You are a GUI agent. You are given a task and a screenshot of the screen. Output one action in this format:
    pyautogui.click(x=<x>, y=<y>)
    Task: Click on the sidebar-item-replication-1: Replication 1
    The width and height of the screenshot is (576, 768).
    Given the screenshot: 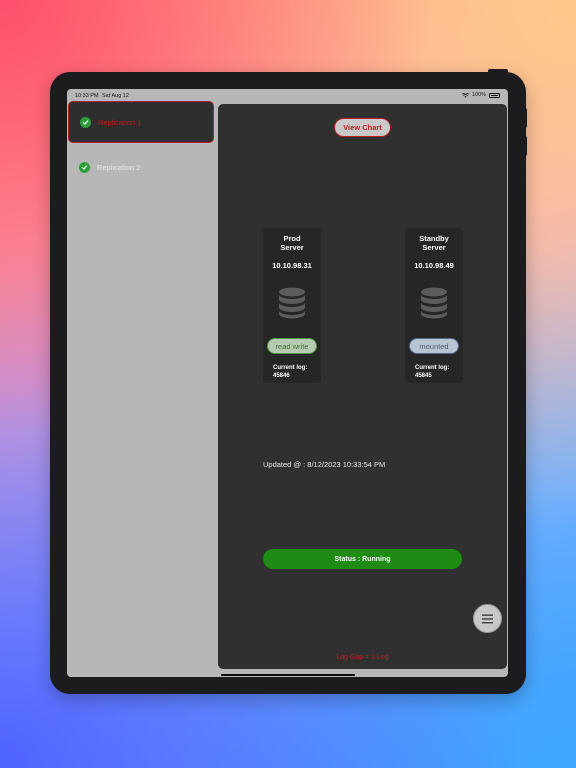 What is the action you would take?
    pyautogui.click(x=141, y=122)
    